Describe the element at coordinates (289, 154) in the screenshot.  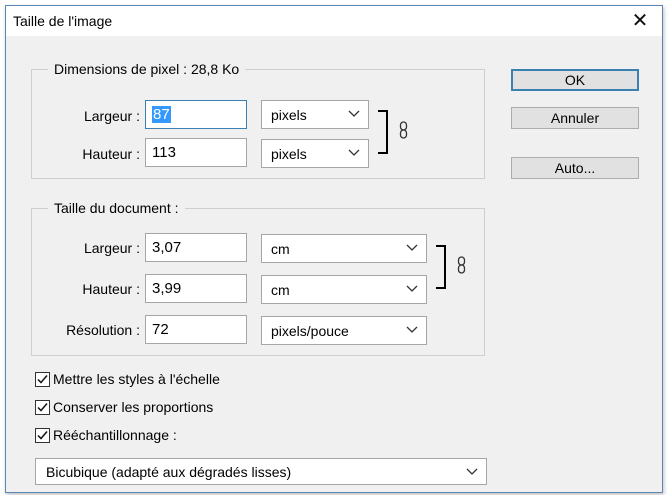
I see `pixel-height-unit-value: pixels` at that location.